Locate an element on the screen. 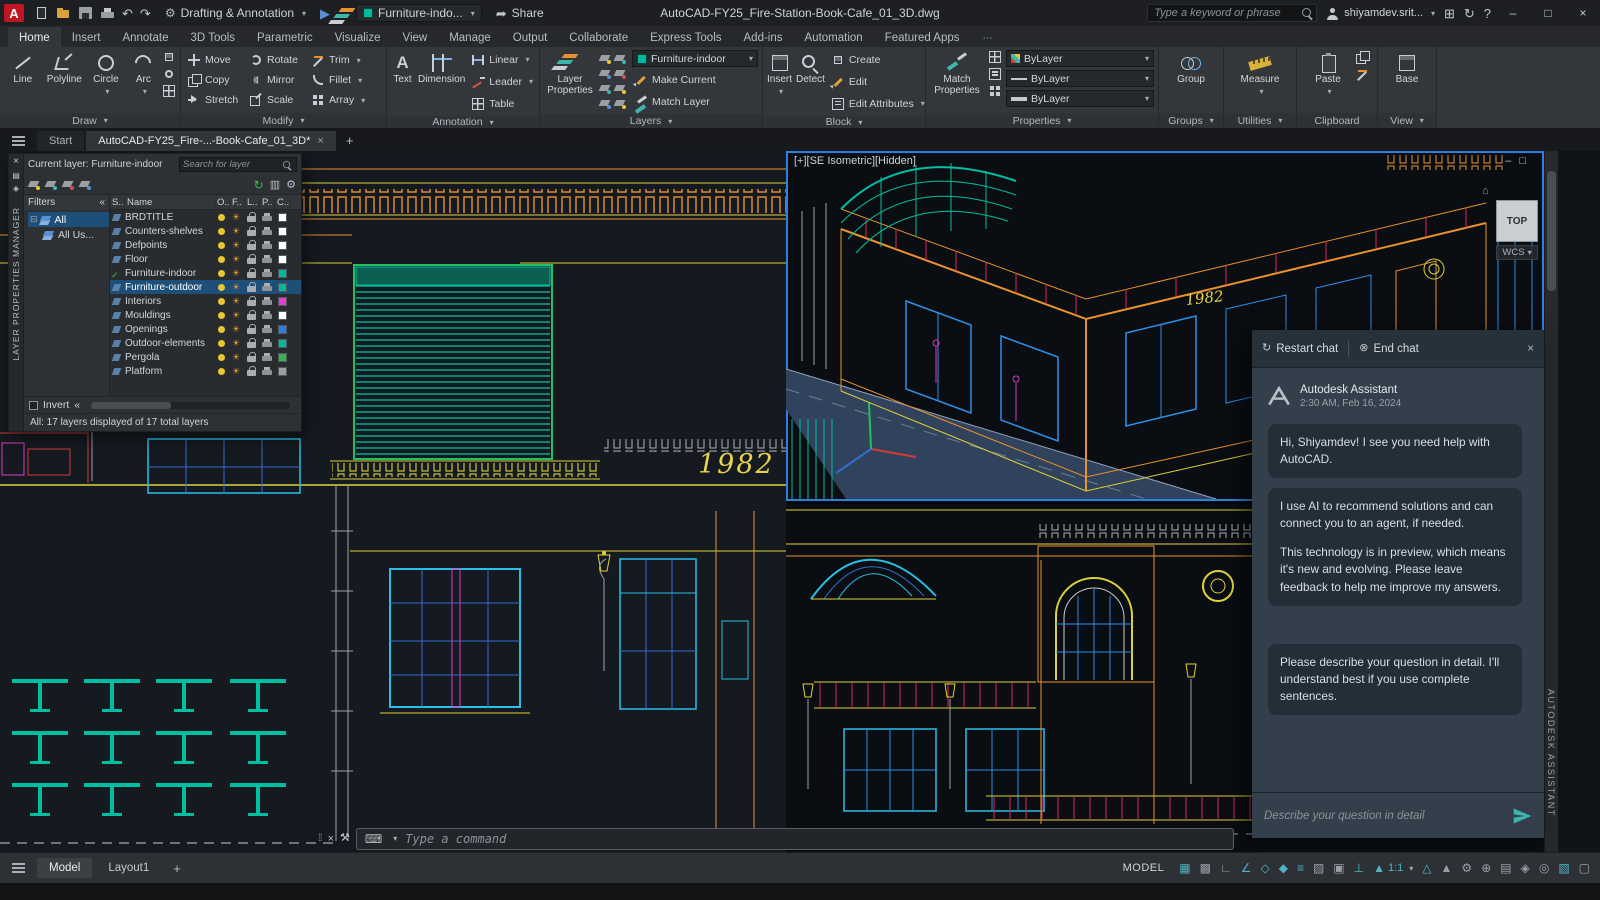 The width and height of the screenshot is (1600, 900). sync-icon: ↻ is located at coordinates (1469, 13).